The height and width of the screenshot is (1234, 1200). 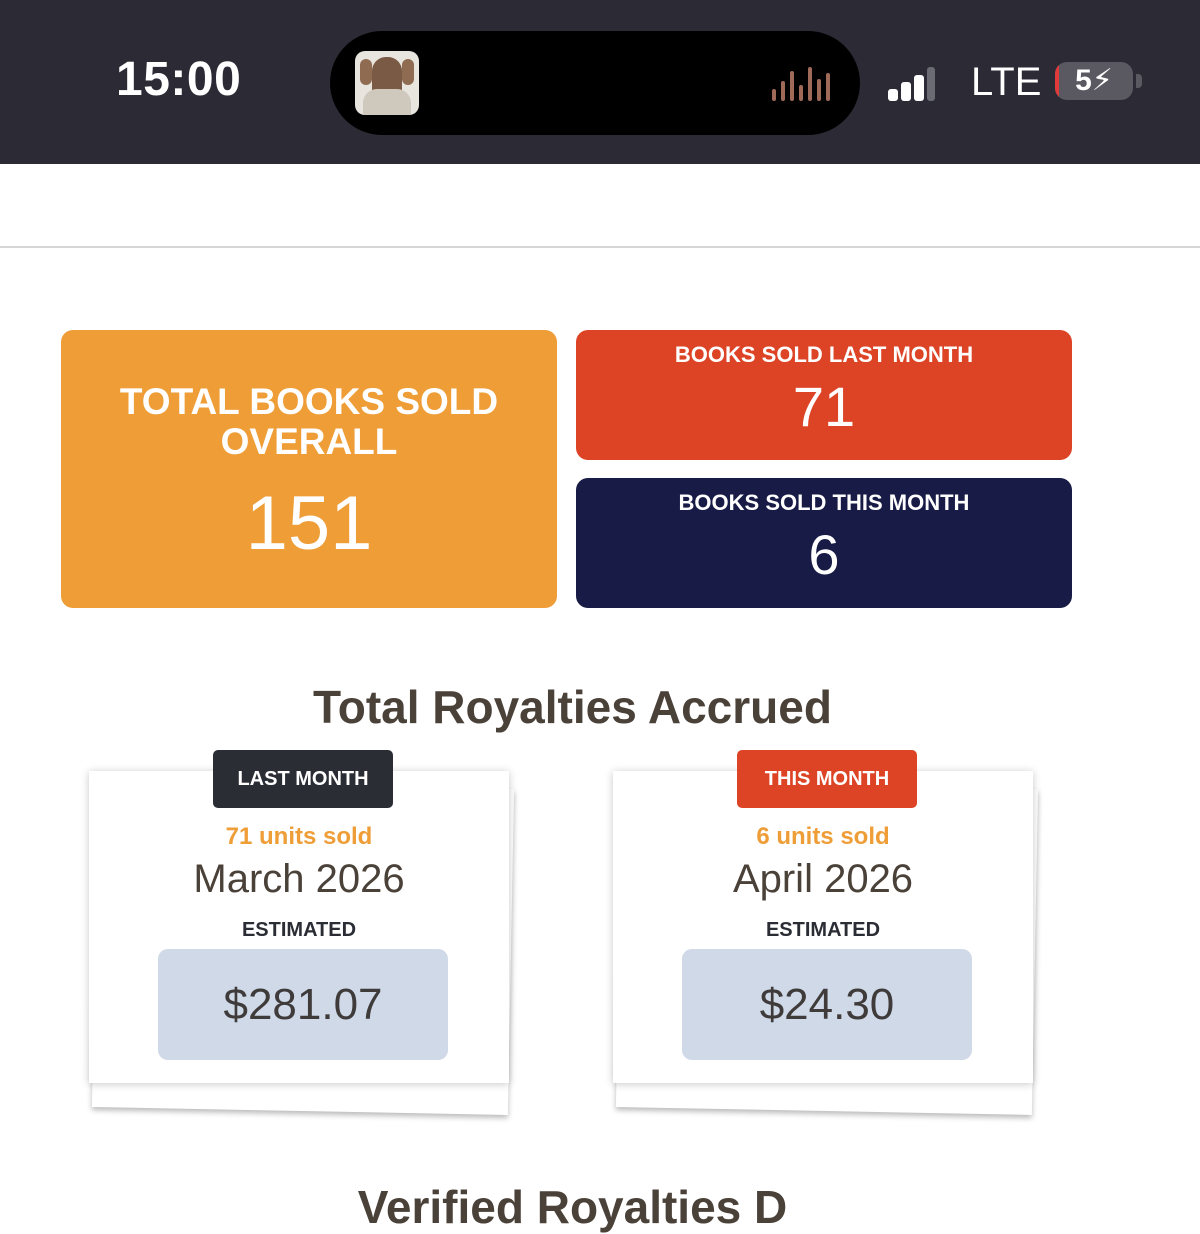 I want to click on status-time: 15:00, so click(x=179, y=79).